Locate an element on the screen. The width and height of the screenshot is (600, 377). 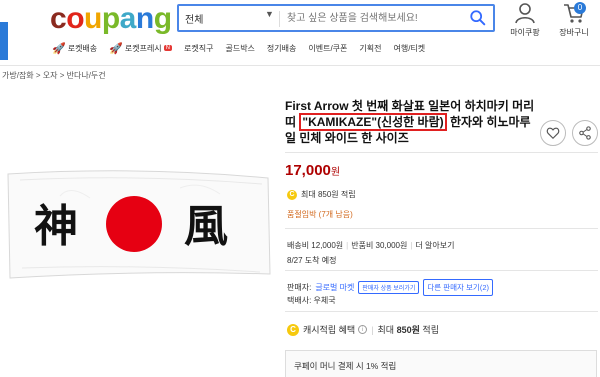
breadcrumb: 가방/잡화 > 오자 > 반다나/두건 is located at coordinates (54, 75).